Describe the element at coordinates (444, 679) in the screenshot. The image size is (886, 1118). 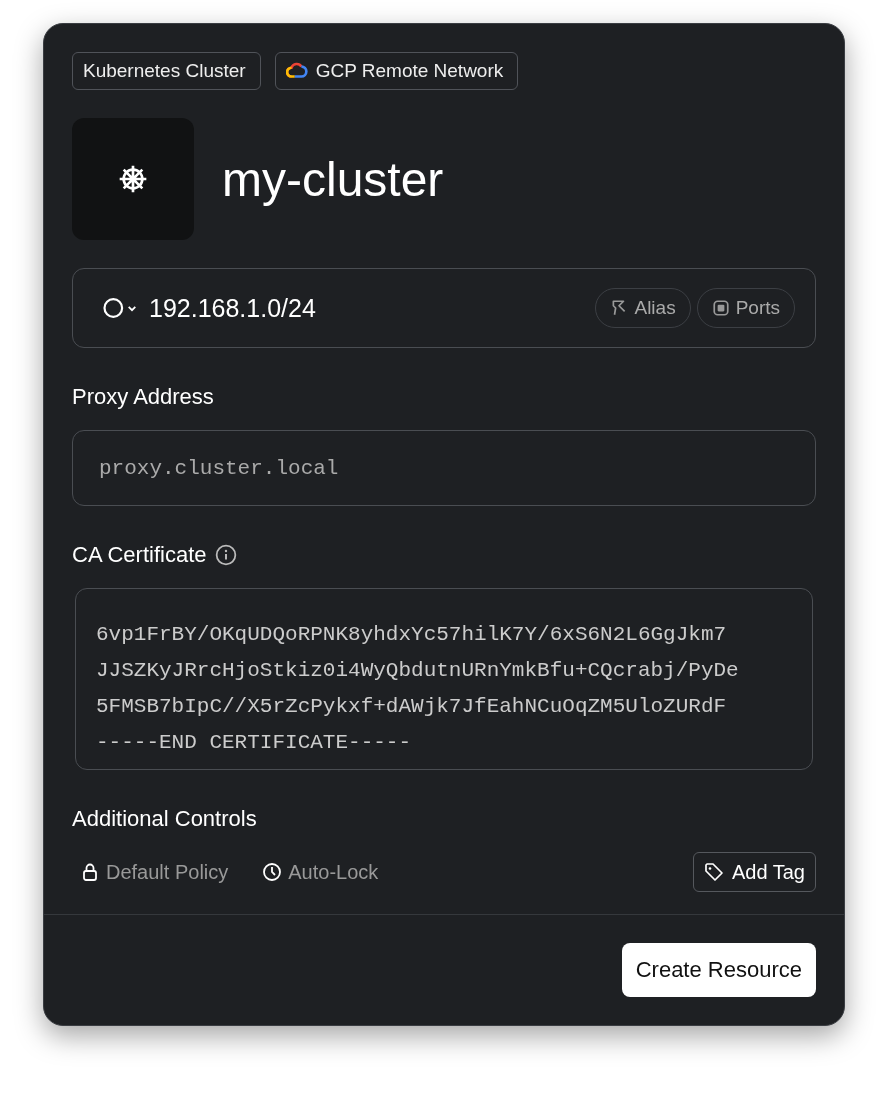
I see `certificate-textarea: 6vp1FrBY/OKqUDQoRPNK8yhdxYc57hilK7Y/6xS6N2L6GgJkm7 JJSZKyJRrcHjoStkiz0i4WyQbdutnURnYmkBfu+CQcrabj/PyDe 5FMSB7bIpC//X5rZcPykxf+dAWjk7JfEahNCuOqZM5UloZURdF -----END CERTIFICATE-----` at that location.